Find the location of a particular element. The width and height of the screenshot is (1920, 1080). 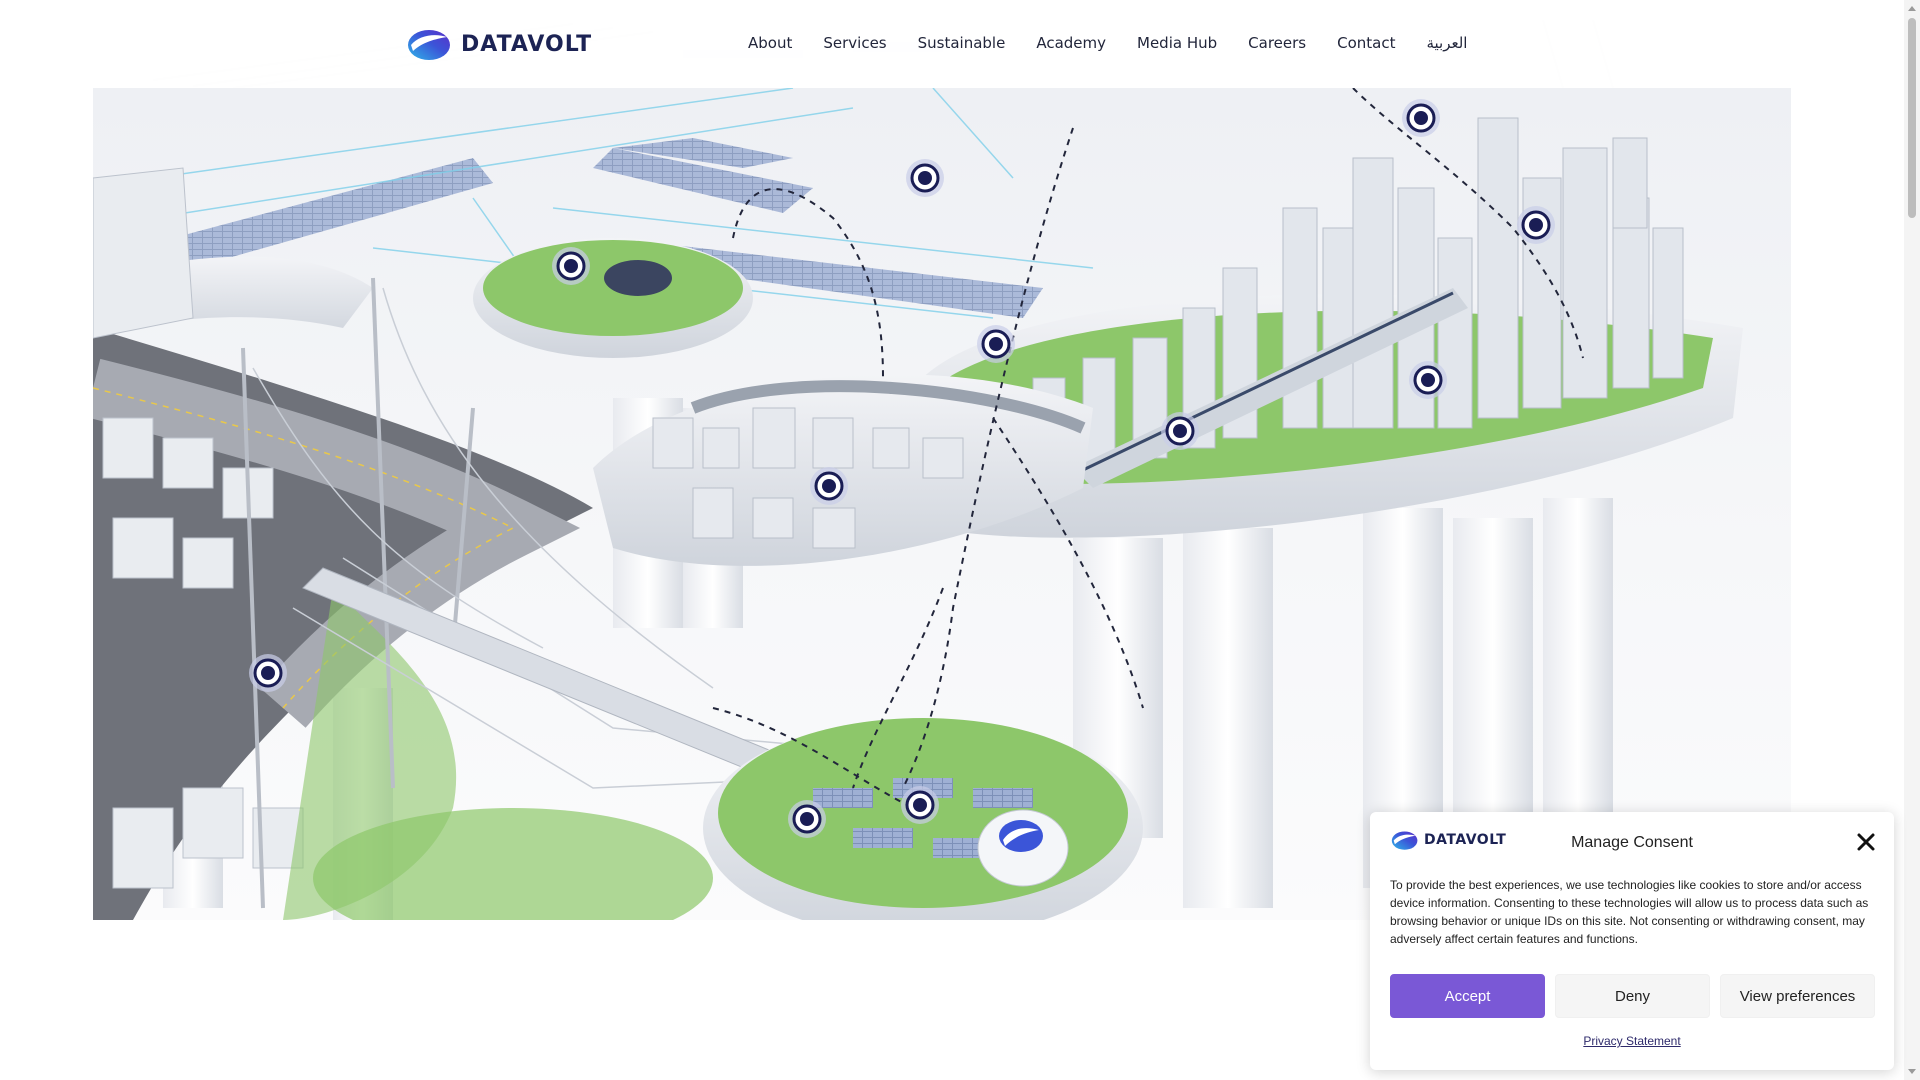

nav-academy: Academy is located at coordinates (1071, 43).